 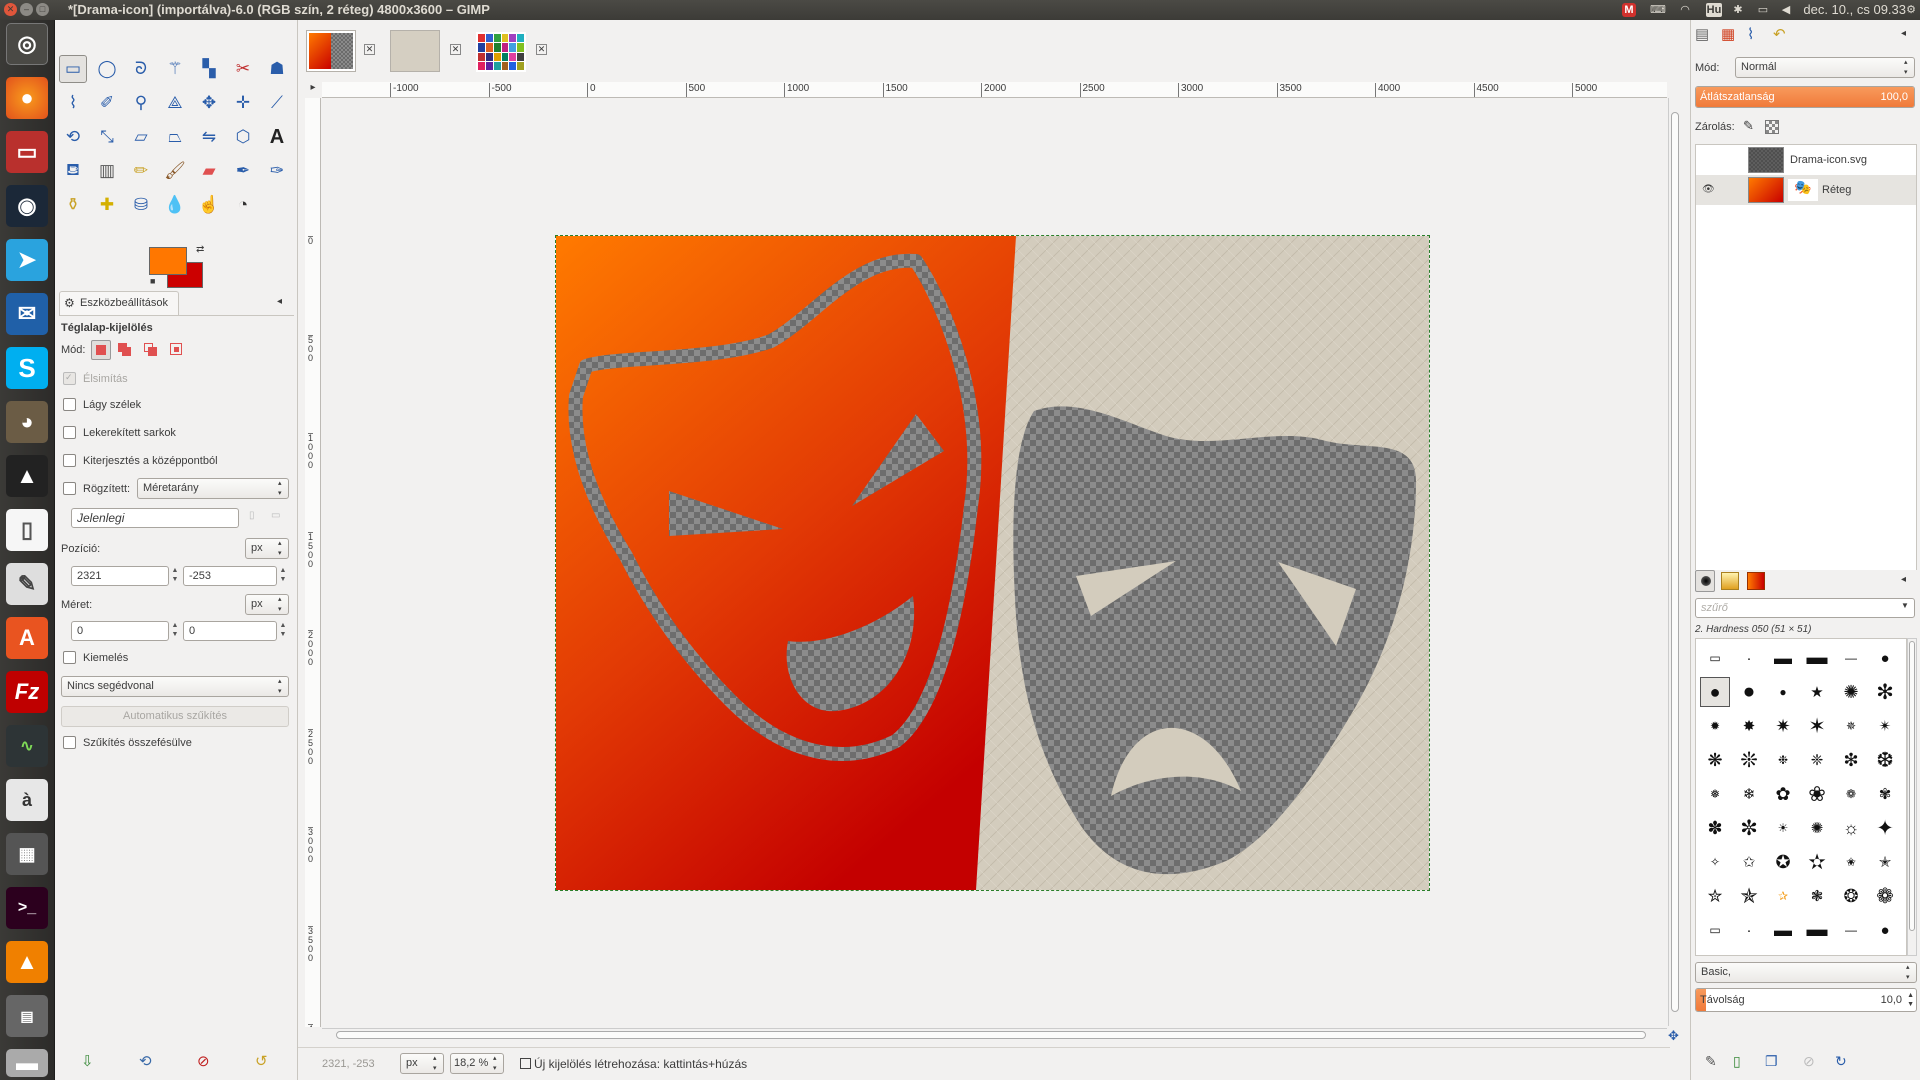 What do you see at coordinates (1629, 10) in the screenshot?
I see `mail-indicator-icon: M` at bounding box center [1629, 10].